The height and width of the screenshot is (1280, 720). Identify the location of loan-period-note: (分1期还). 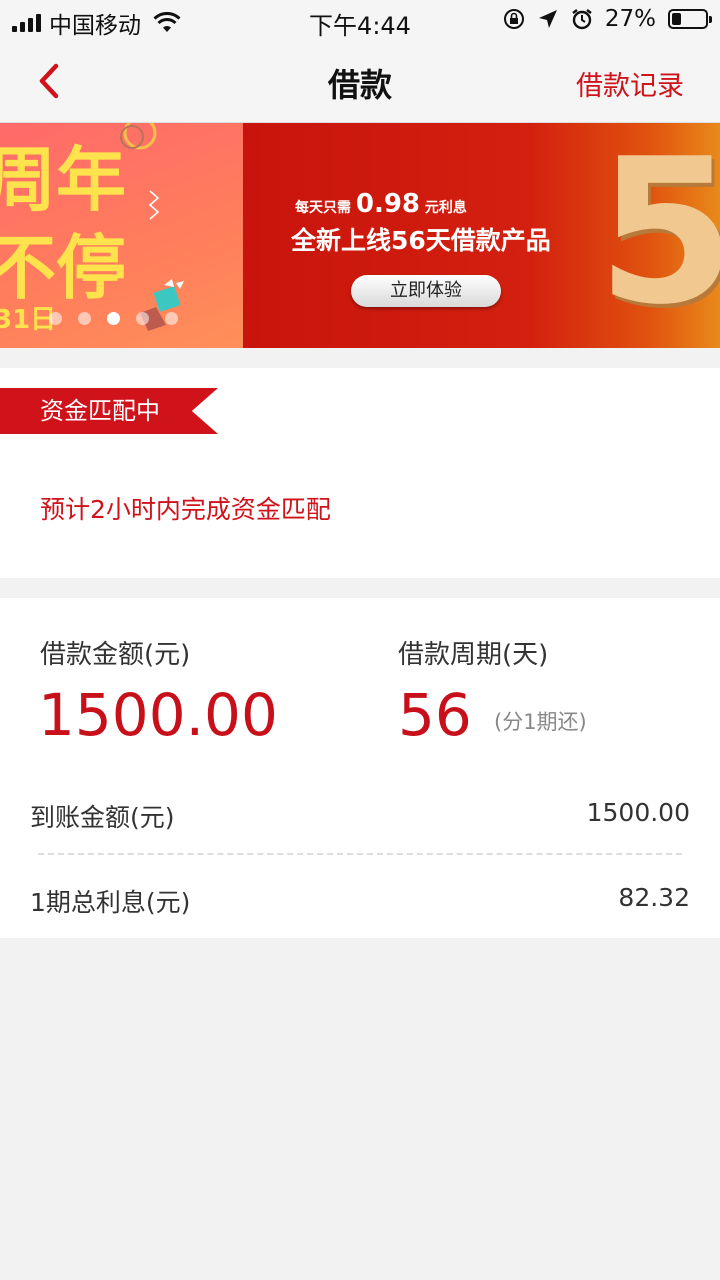
(540, 722).